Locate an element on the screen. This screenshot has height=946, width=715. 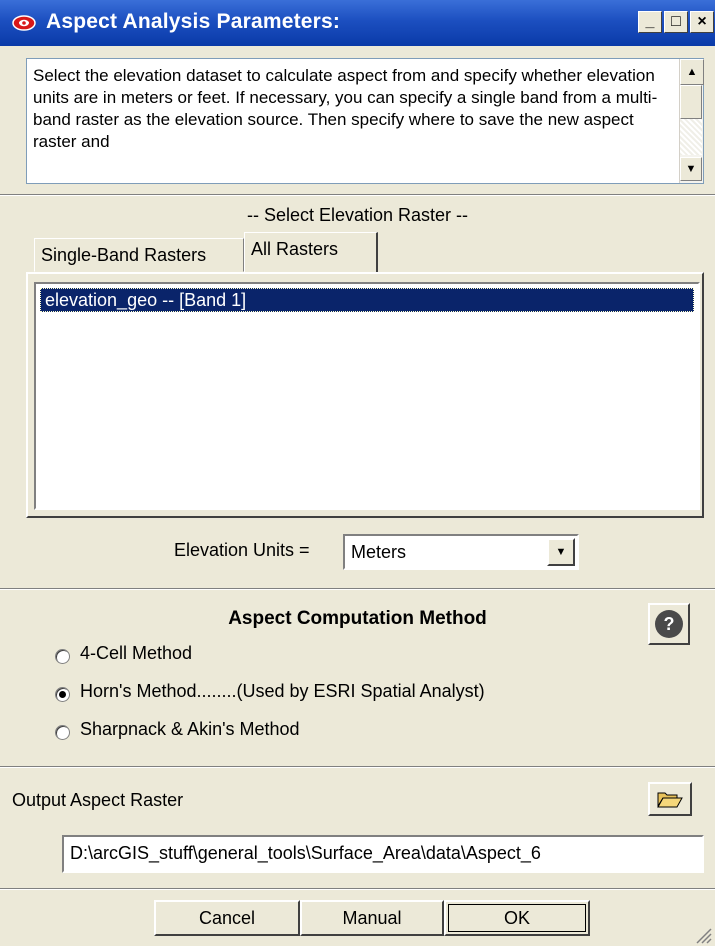
resize-grip-icon is located at coordinates (703, 935).